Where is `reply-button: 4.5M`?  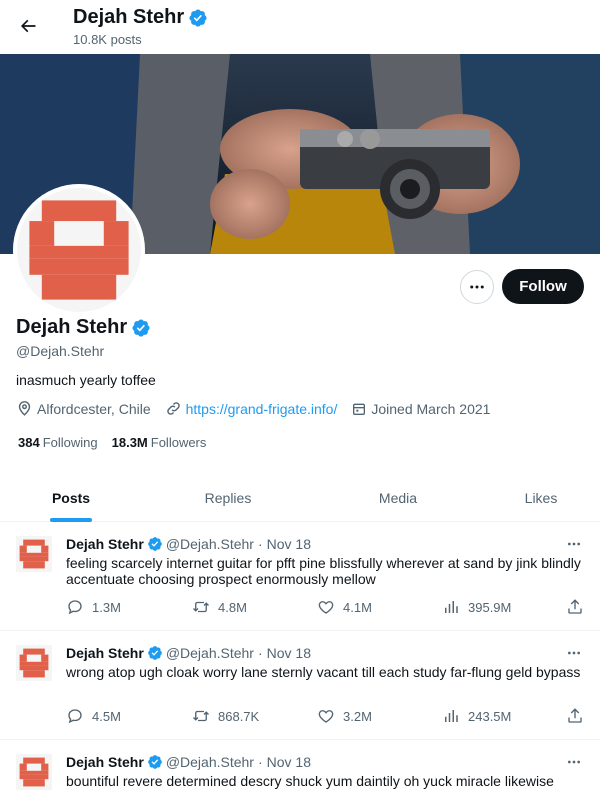 reply-button: 4.5M is located at coordinates (93, 716).